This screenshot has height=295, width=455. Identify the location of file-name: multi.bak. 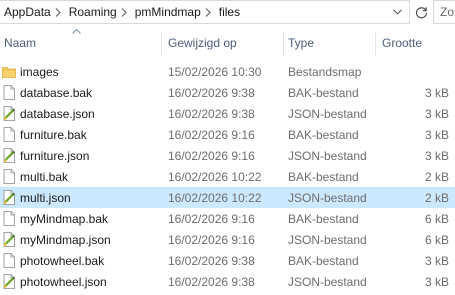
(44, 176).